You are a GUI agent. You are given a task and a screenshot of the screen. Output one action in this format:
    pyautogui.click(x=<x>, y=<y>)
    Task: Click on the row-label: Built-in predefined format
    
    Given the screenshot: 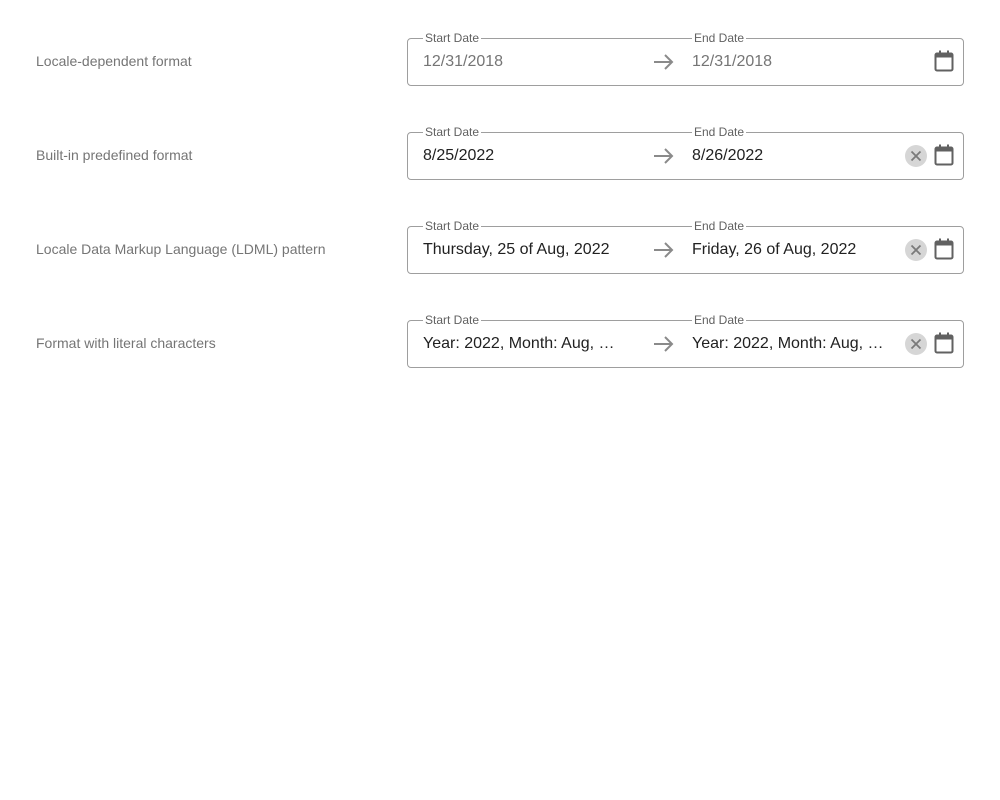 What is the action you would take?
    pyautogui.click(x=114, y=155)
    